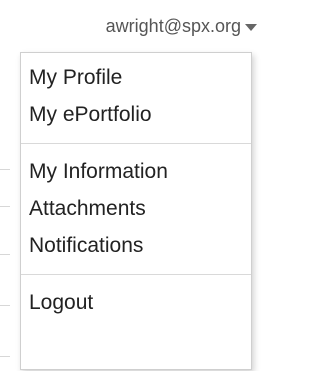  I want to click on menu-item-my-profile: My Profile, so click(136, 77).